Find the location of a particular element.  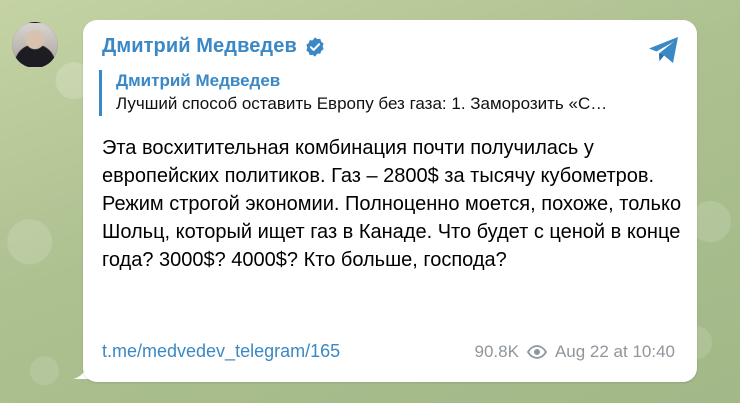

author-avatar is located at coordinates (35, 45).